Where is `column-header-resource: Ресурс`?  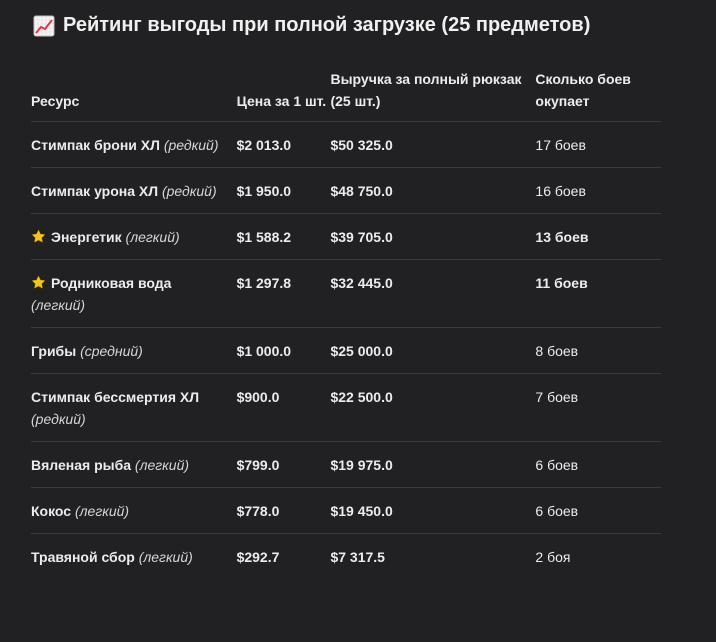
column-header-resource: Ресурс is located at coordinates (134, 93).